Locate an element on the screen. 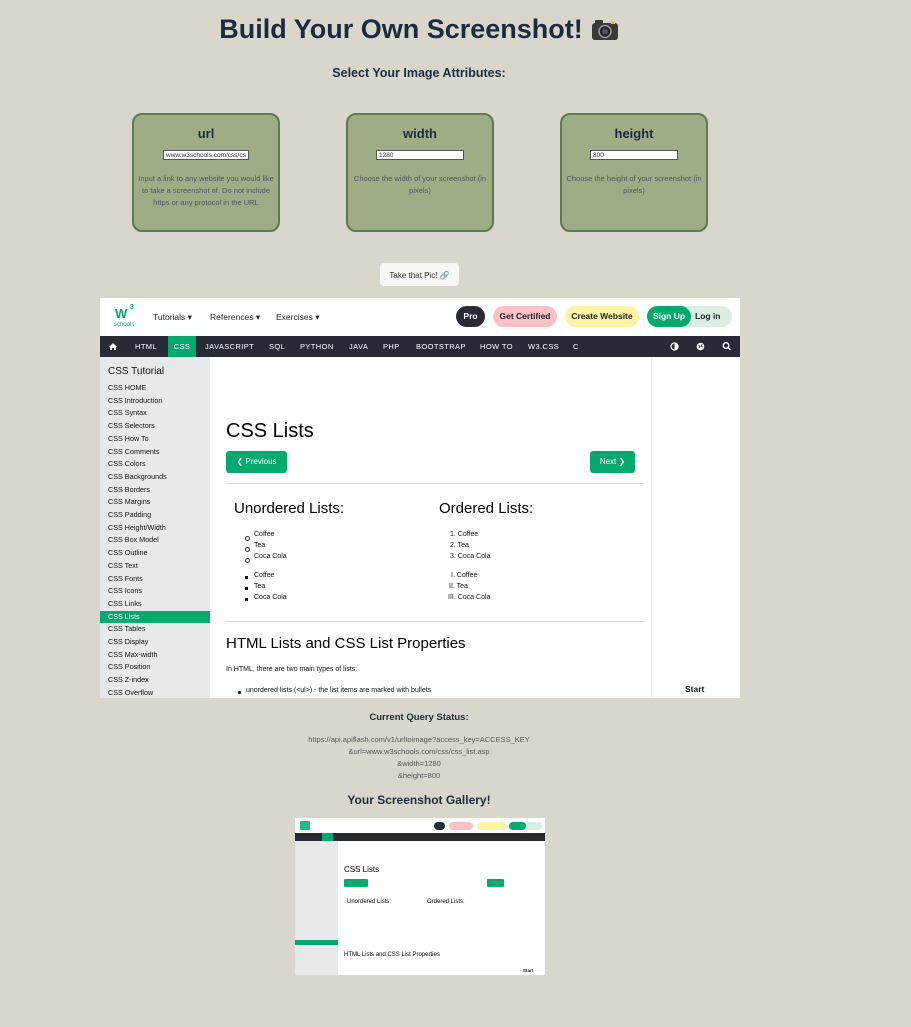 The image size is (911, 1027). url-input is located at coordinates (206, 155).